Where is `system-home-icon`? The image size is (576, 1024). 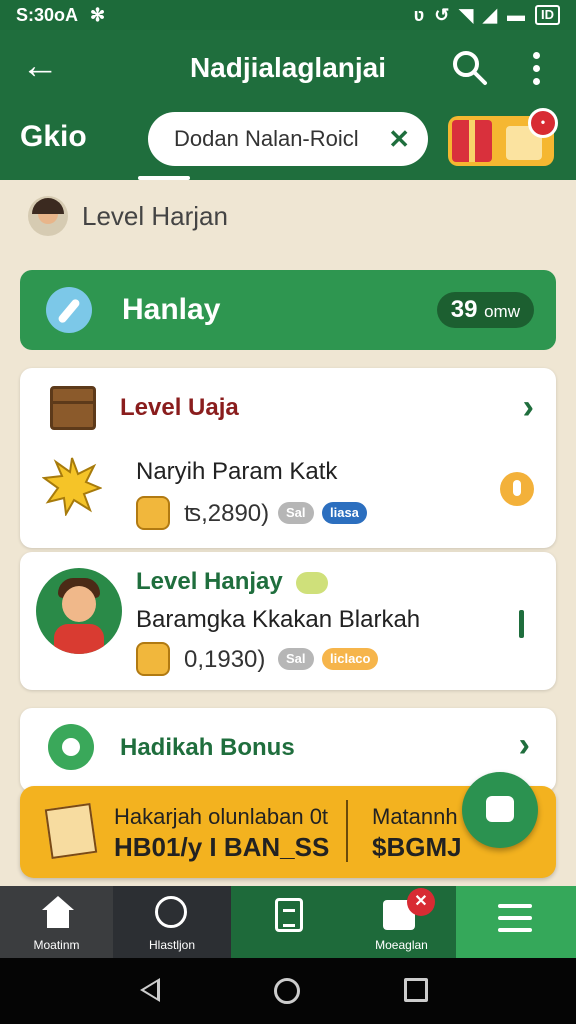 system-home-icon is located at coordinates (287, 991).